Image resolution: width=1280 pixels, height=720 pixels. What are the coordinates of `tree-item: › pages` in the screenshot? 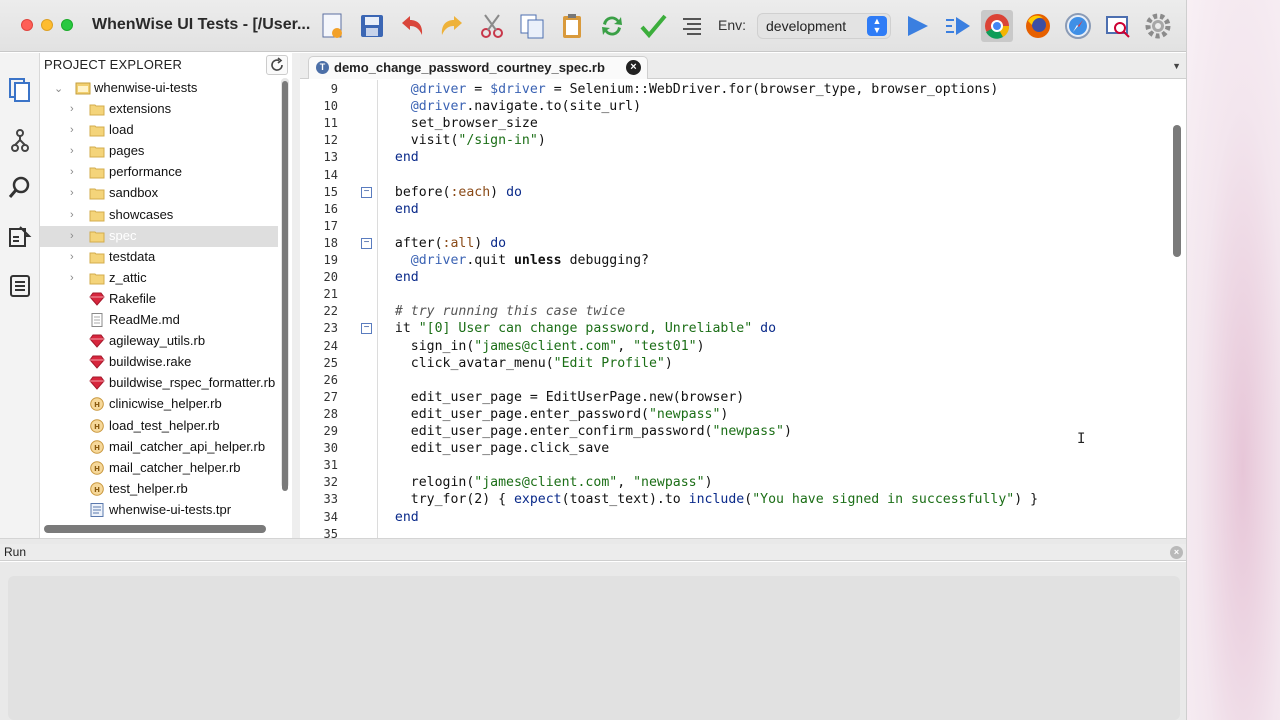 It's located at (159, 151).